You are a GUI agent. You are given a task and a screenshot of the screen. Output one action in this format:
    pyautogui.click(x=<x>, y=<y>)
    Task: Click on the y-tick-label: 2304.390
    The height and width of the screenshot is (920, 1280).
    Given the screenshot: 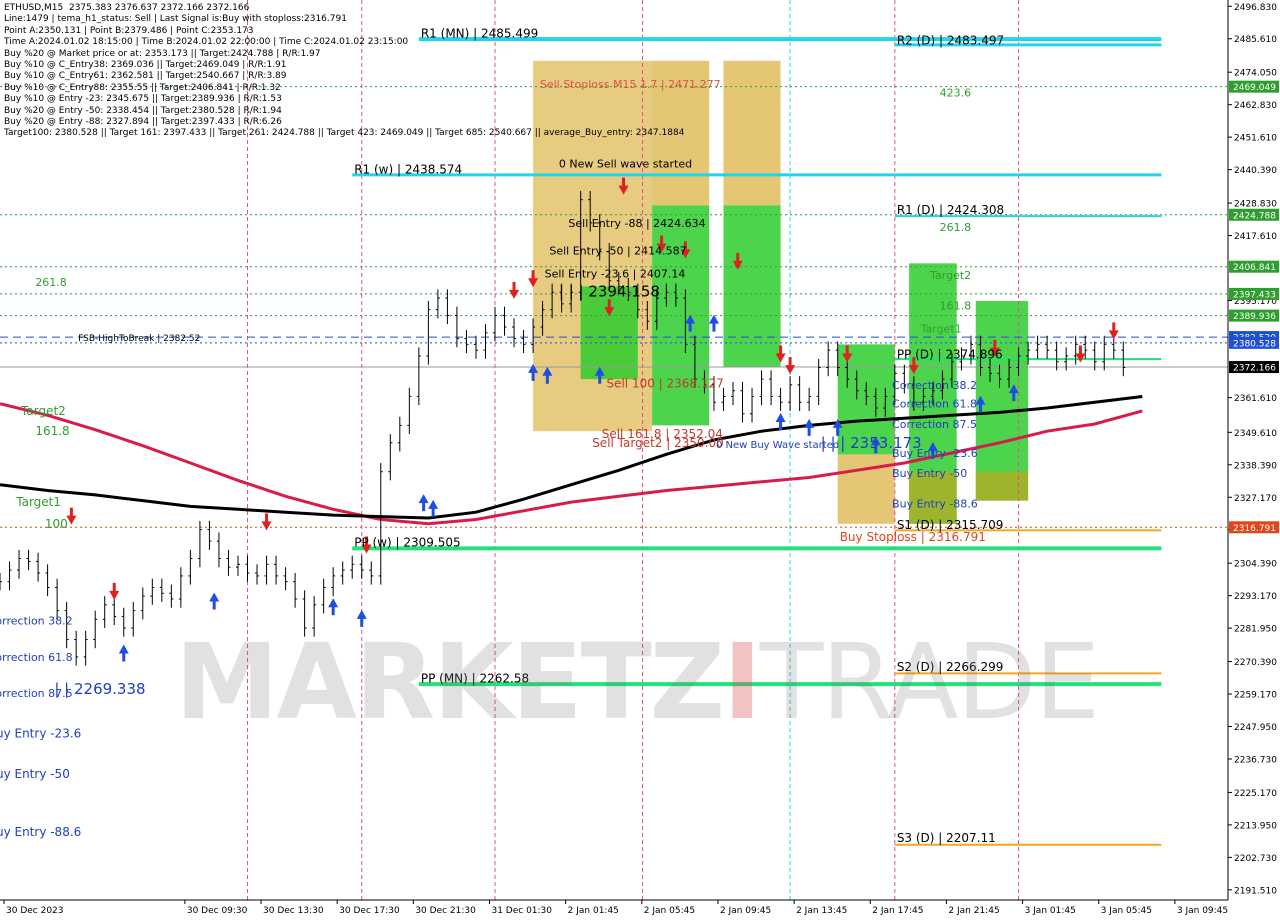 What is the action you would take?
    pyautogui.click(x=1255, y=565)
    